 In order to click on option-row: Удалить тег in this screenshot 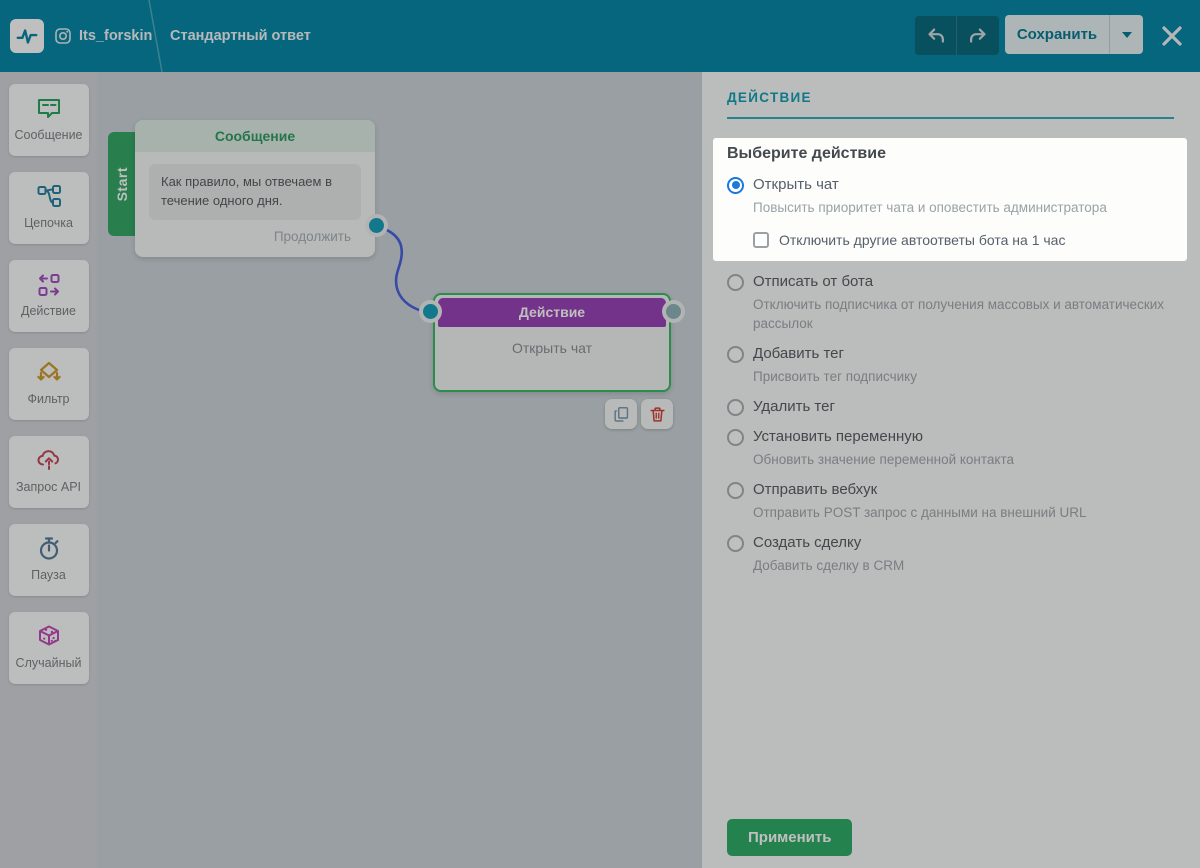, I will do `click(950, 407)`.